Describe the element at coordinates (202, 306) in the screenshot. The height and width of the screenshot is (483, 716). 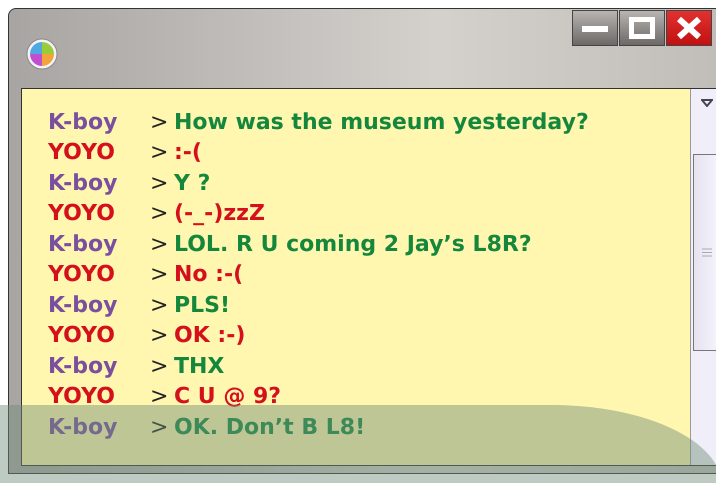
I see `message-text: PLS!` at that location.